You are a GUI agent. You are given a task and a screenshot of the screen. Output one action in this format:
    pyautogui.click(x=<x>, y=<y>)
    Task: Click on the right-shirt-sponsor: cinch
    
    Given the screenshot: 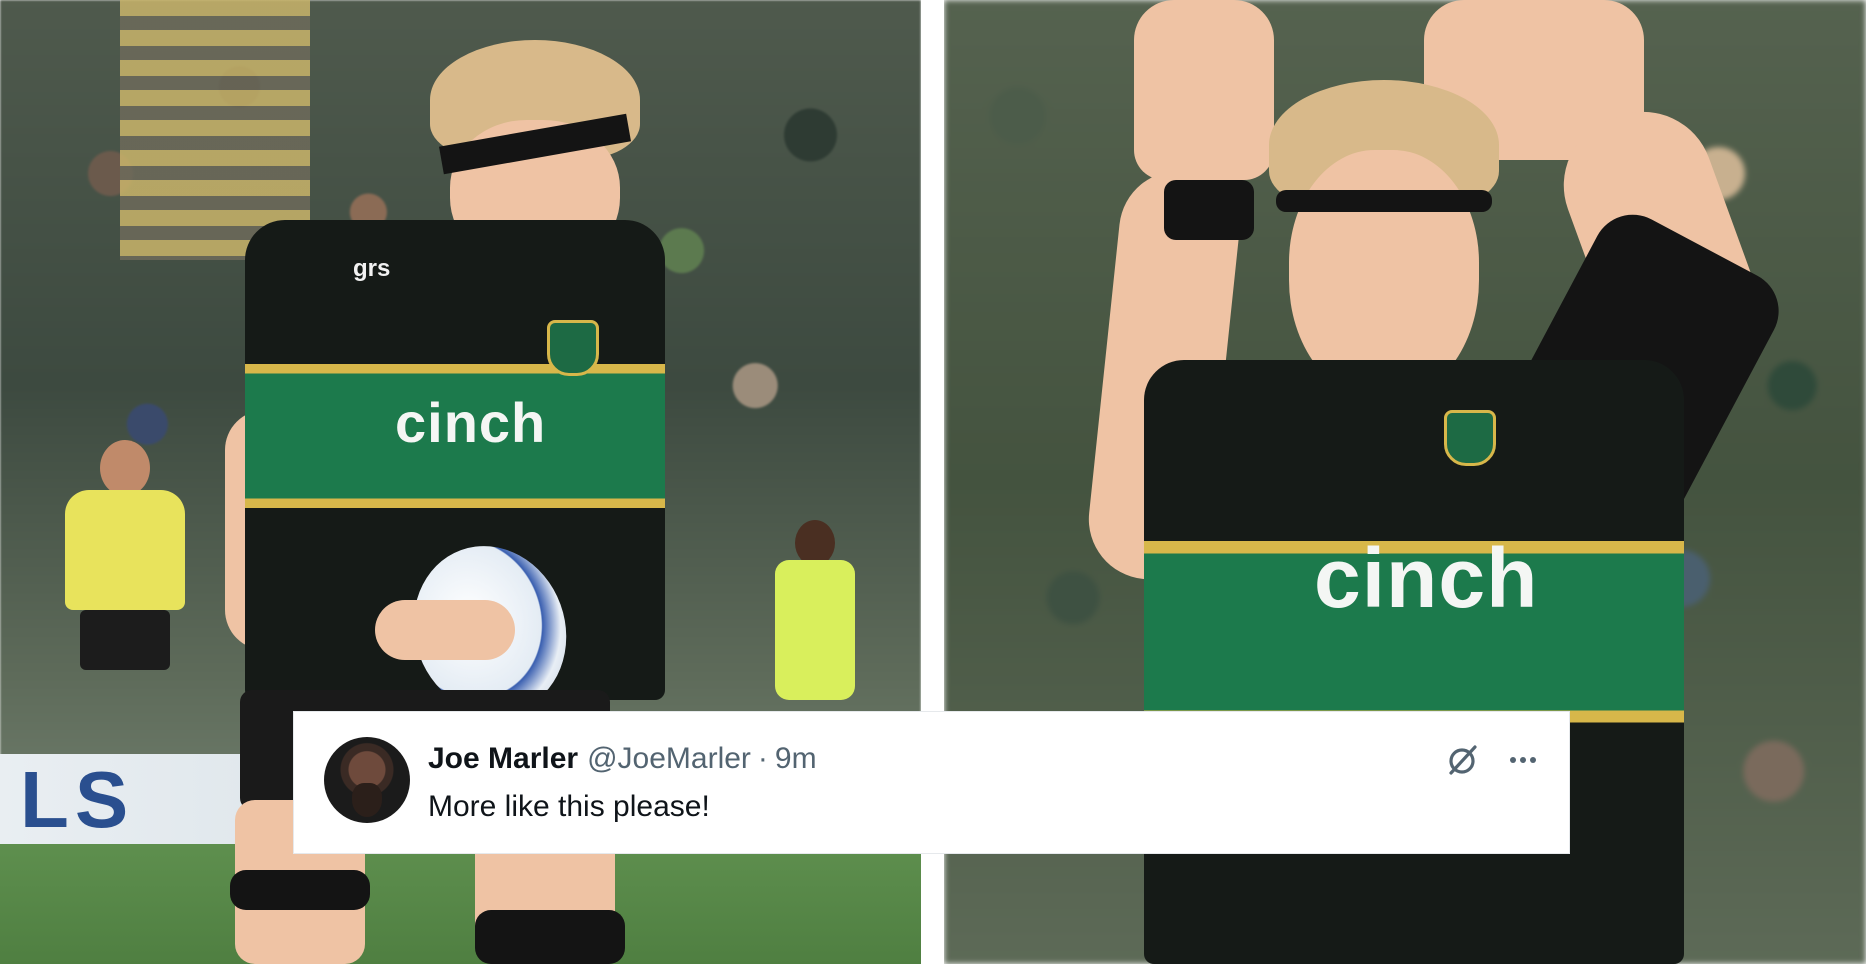 What is the action you would take?
    pyautogui.click(x=1426, y=578)
    